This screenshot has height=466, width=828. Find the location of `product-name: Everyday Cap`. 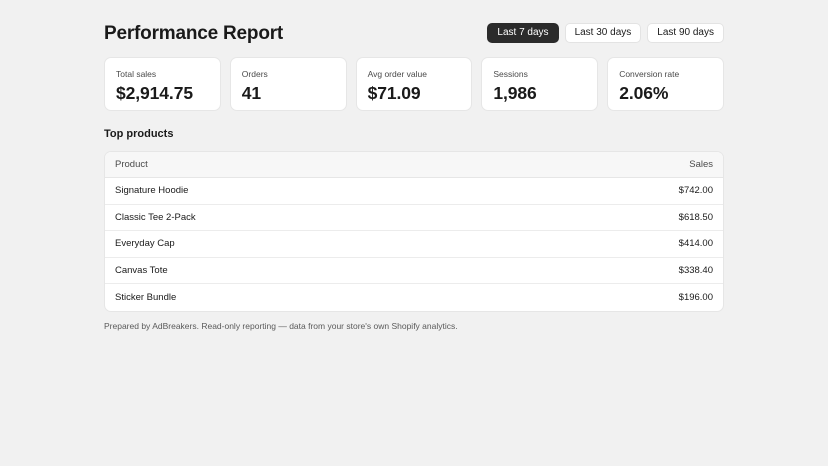

product-name: Everyday Cap is located at coordinates (145, 244).